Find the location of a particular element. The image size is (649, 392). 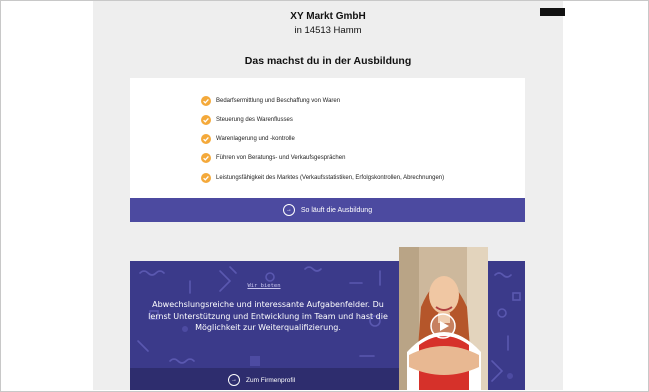

company-profile-button: → Zum Firmenprofil is located at coordinates (261, 380).